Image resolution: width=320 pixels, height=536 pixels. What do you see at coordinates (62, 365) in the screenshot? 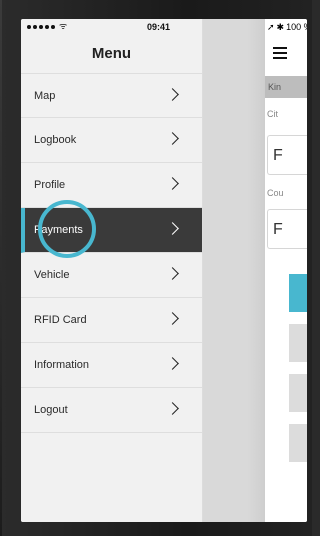
I see `menu-item-label: Information` at bounding box center [62, 365].